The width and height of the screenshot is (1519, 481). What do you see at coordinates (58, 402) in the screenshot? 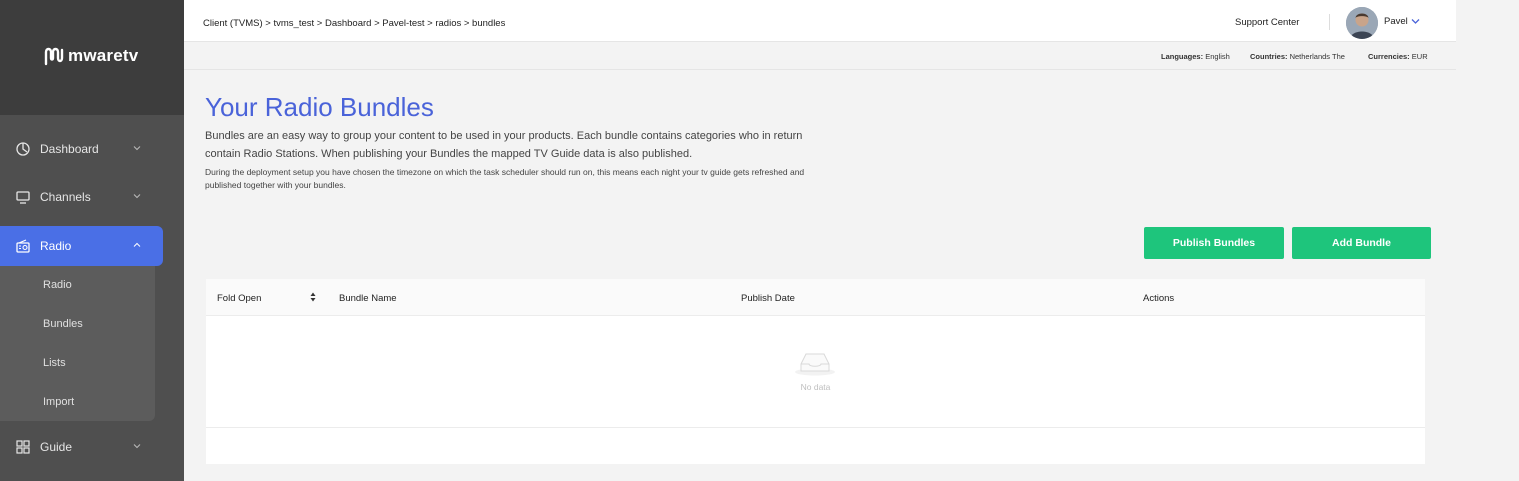
I see `submenu-item-import: Import` at bounding box center [58, 402].